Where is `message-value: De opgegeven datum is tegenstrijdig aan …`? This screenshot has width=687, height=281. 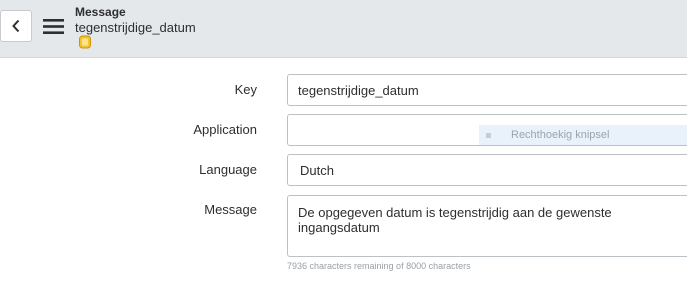 message-value: De opgegeven datum is tegenstrijdig aan … is located at coordinates (455, 220).